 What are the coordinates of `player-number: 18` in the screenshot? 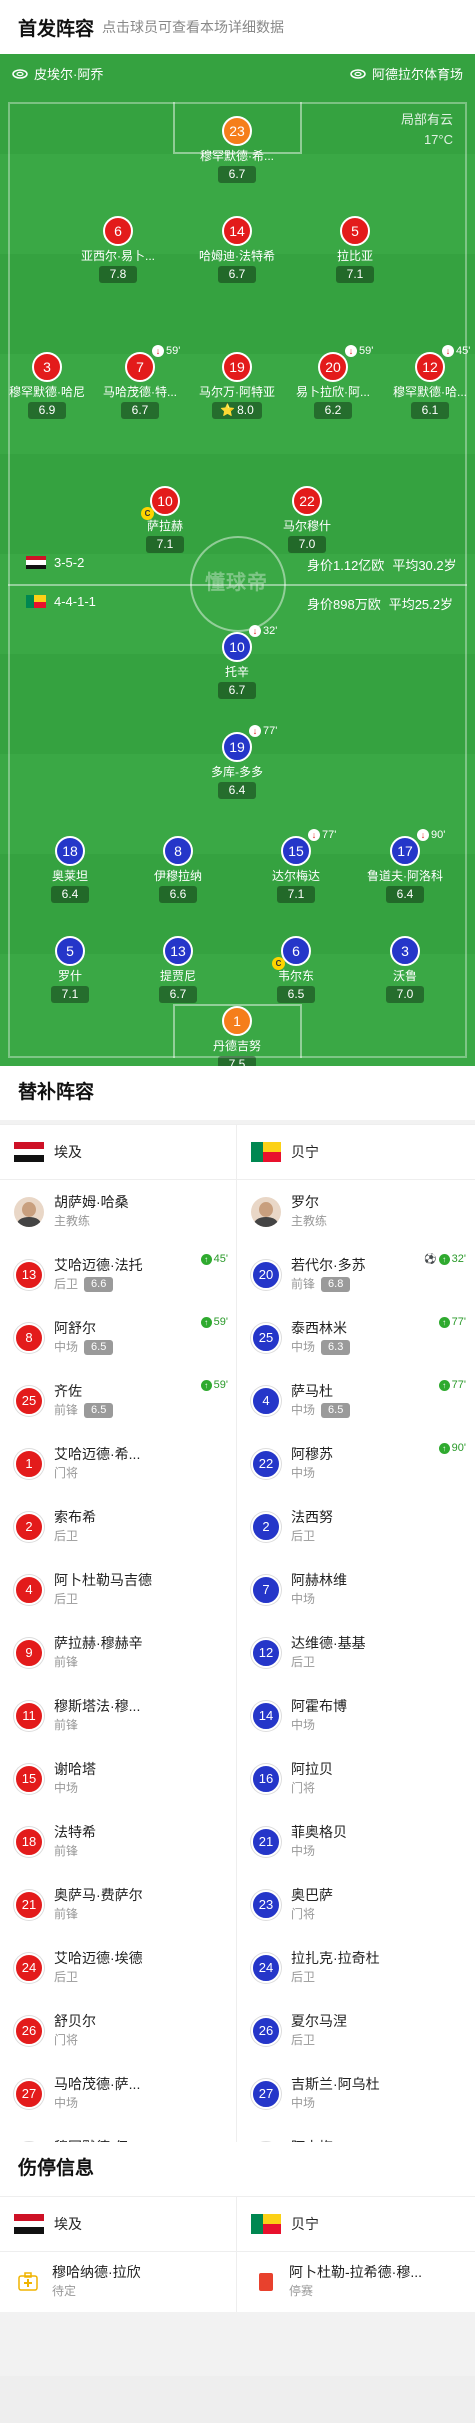 It's located at (29, 1841).